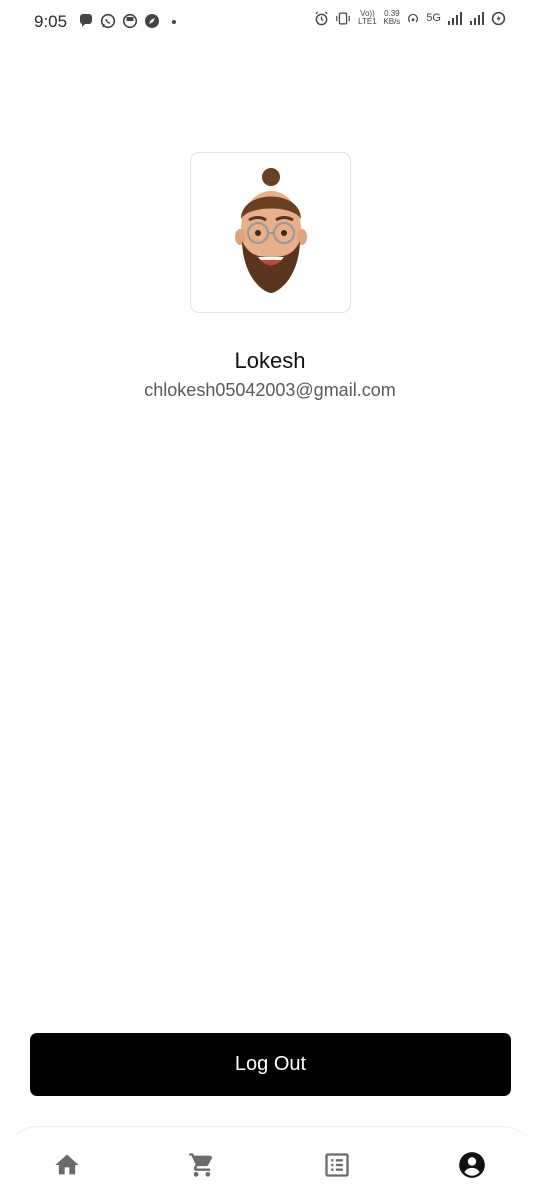  I want to click on network-label: Vo)) LTE1, so click(367, 17).